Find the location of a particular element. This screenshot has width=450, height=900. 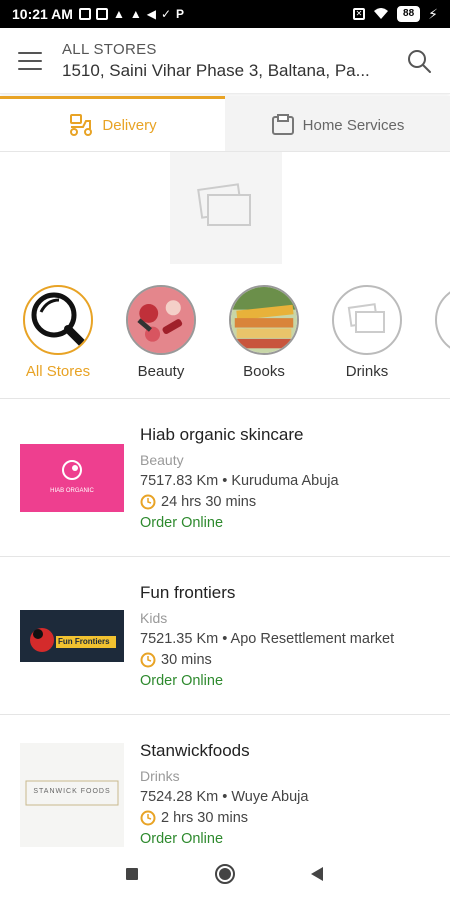

store-delivery-time: 2 hrs 30 mins is located at coordinates (292, 818).